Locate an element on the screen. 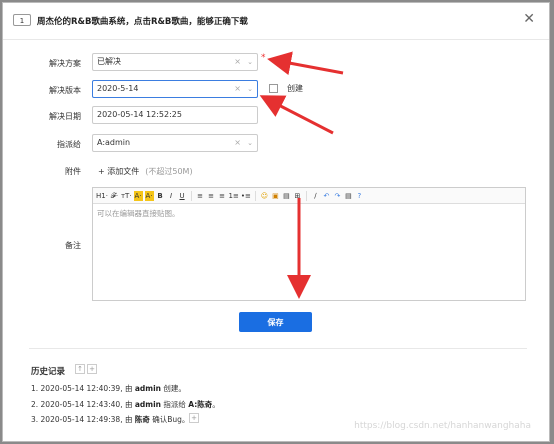  history-text: 1. 2020-05-14 12:40:39, 由 is located at coordinates (83, 388).